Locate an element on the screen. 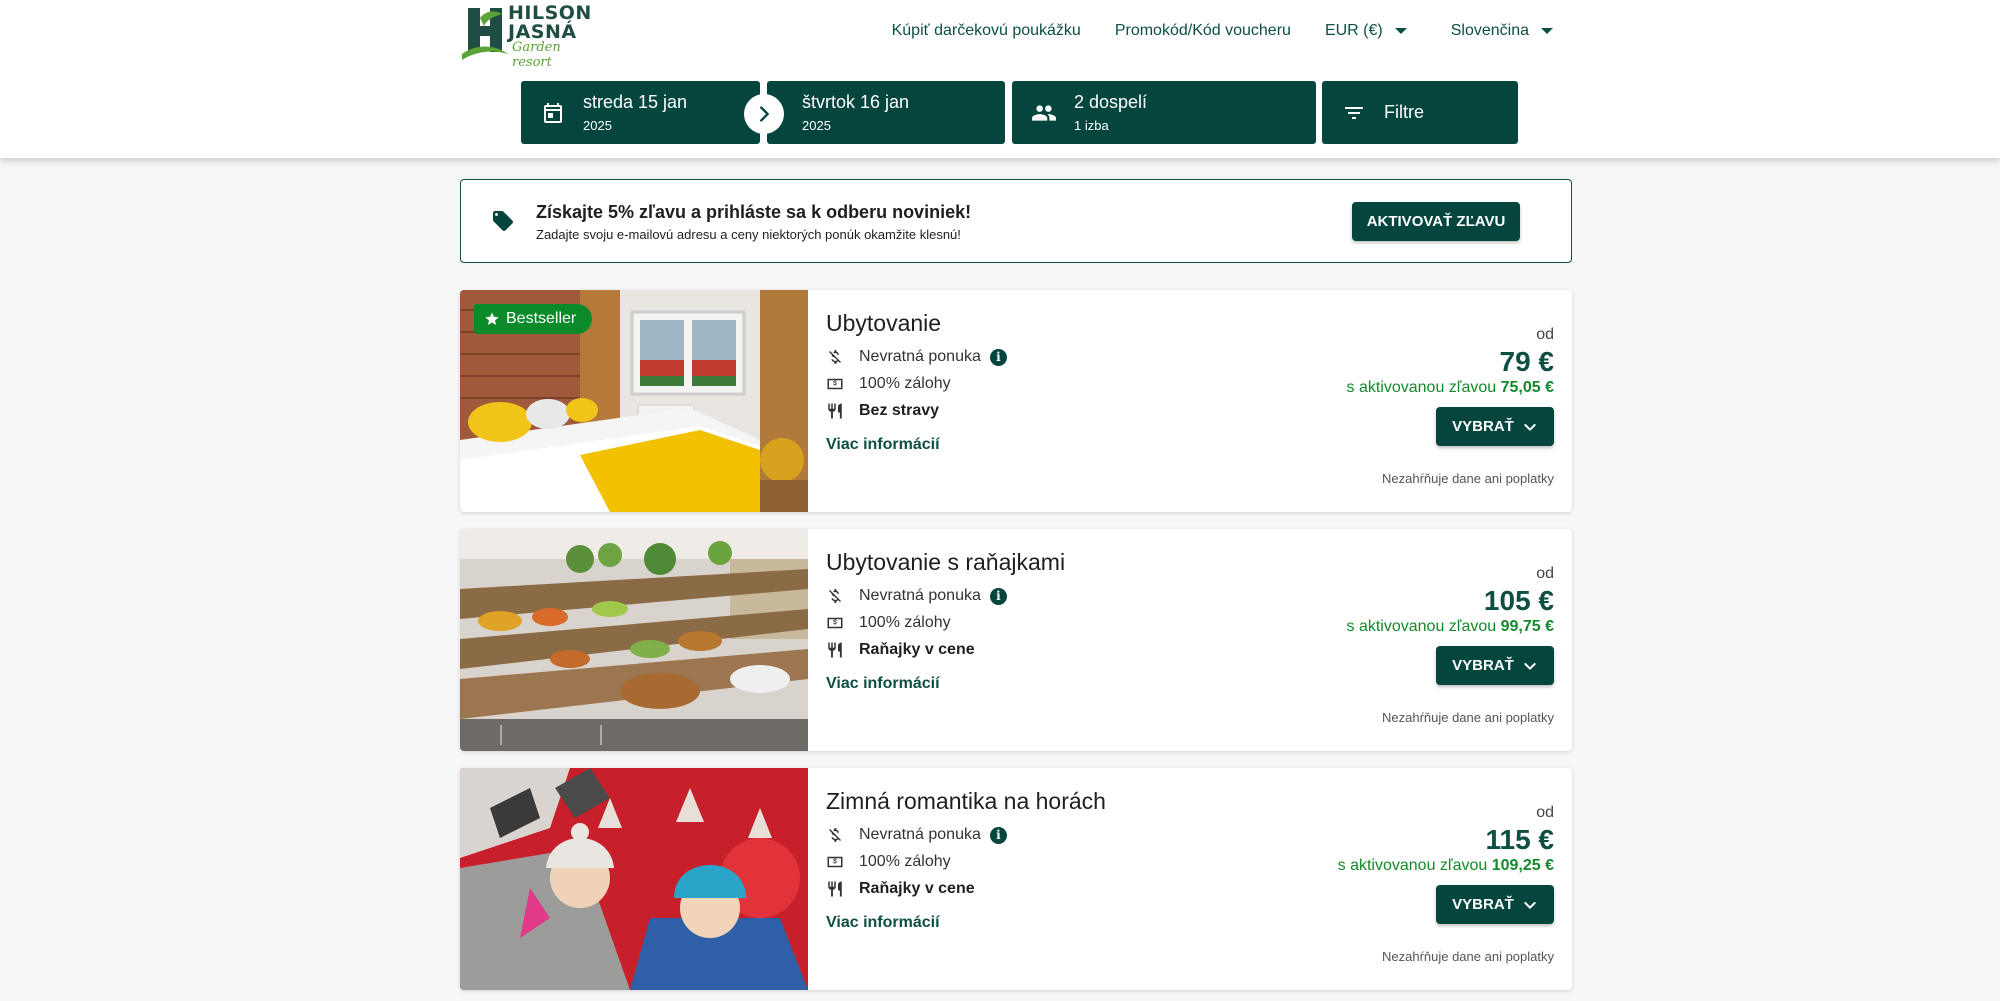 This screenshot has width=2000, height=1001. discount-price-line: s aktivovanou zľavou 109,25 € is located at coordinates (1446, 866).